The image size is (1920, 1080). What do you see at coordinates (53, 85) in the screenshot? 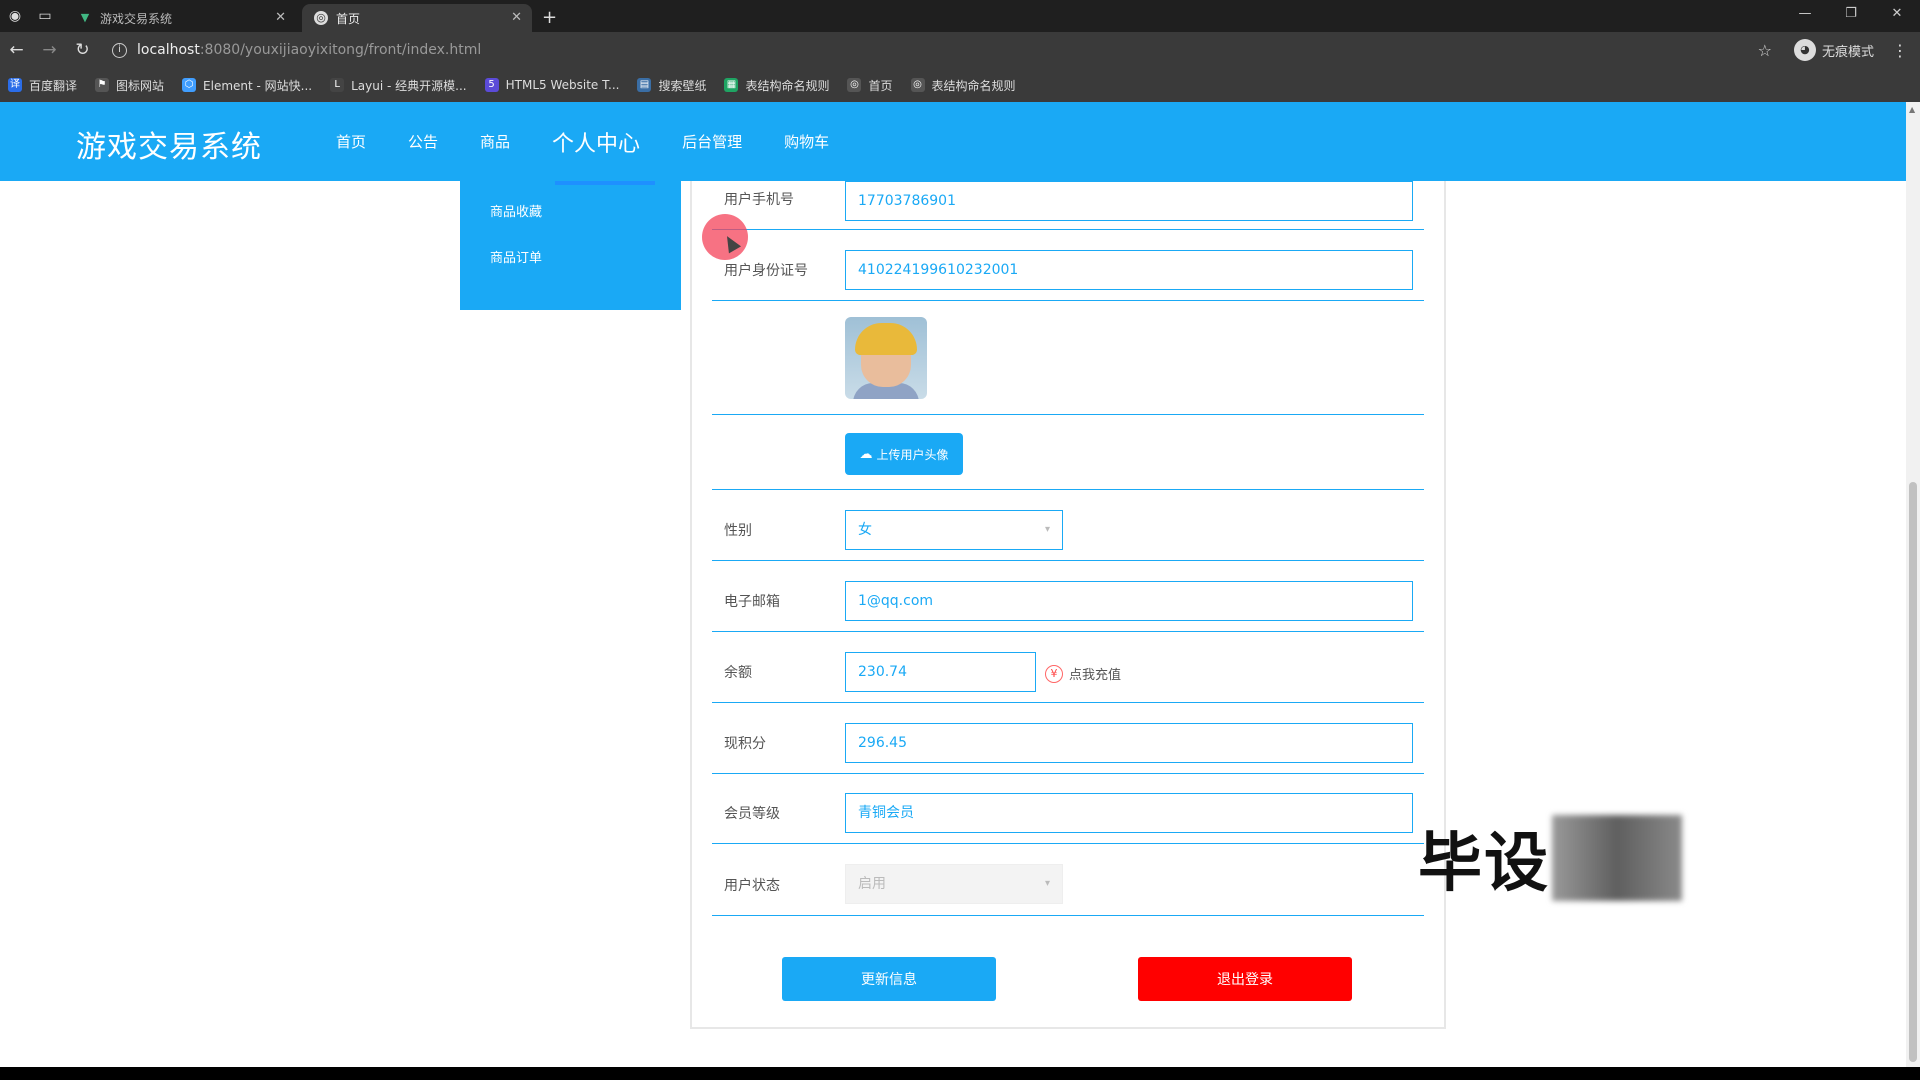
I see `bookmark-label: 百度翻译` at bounding box center [53, 85].